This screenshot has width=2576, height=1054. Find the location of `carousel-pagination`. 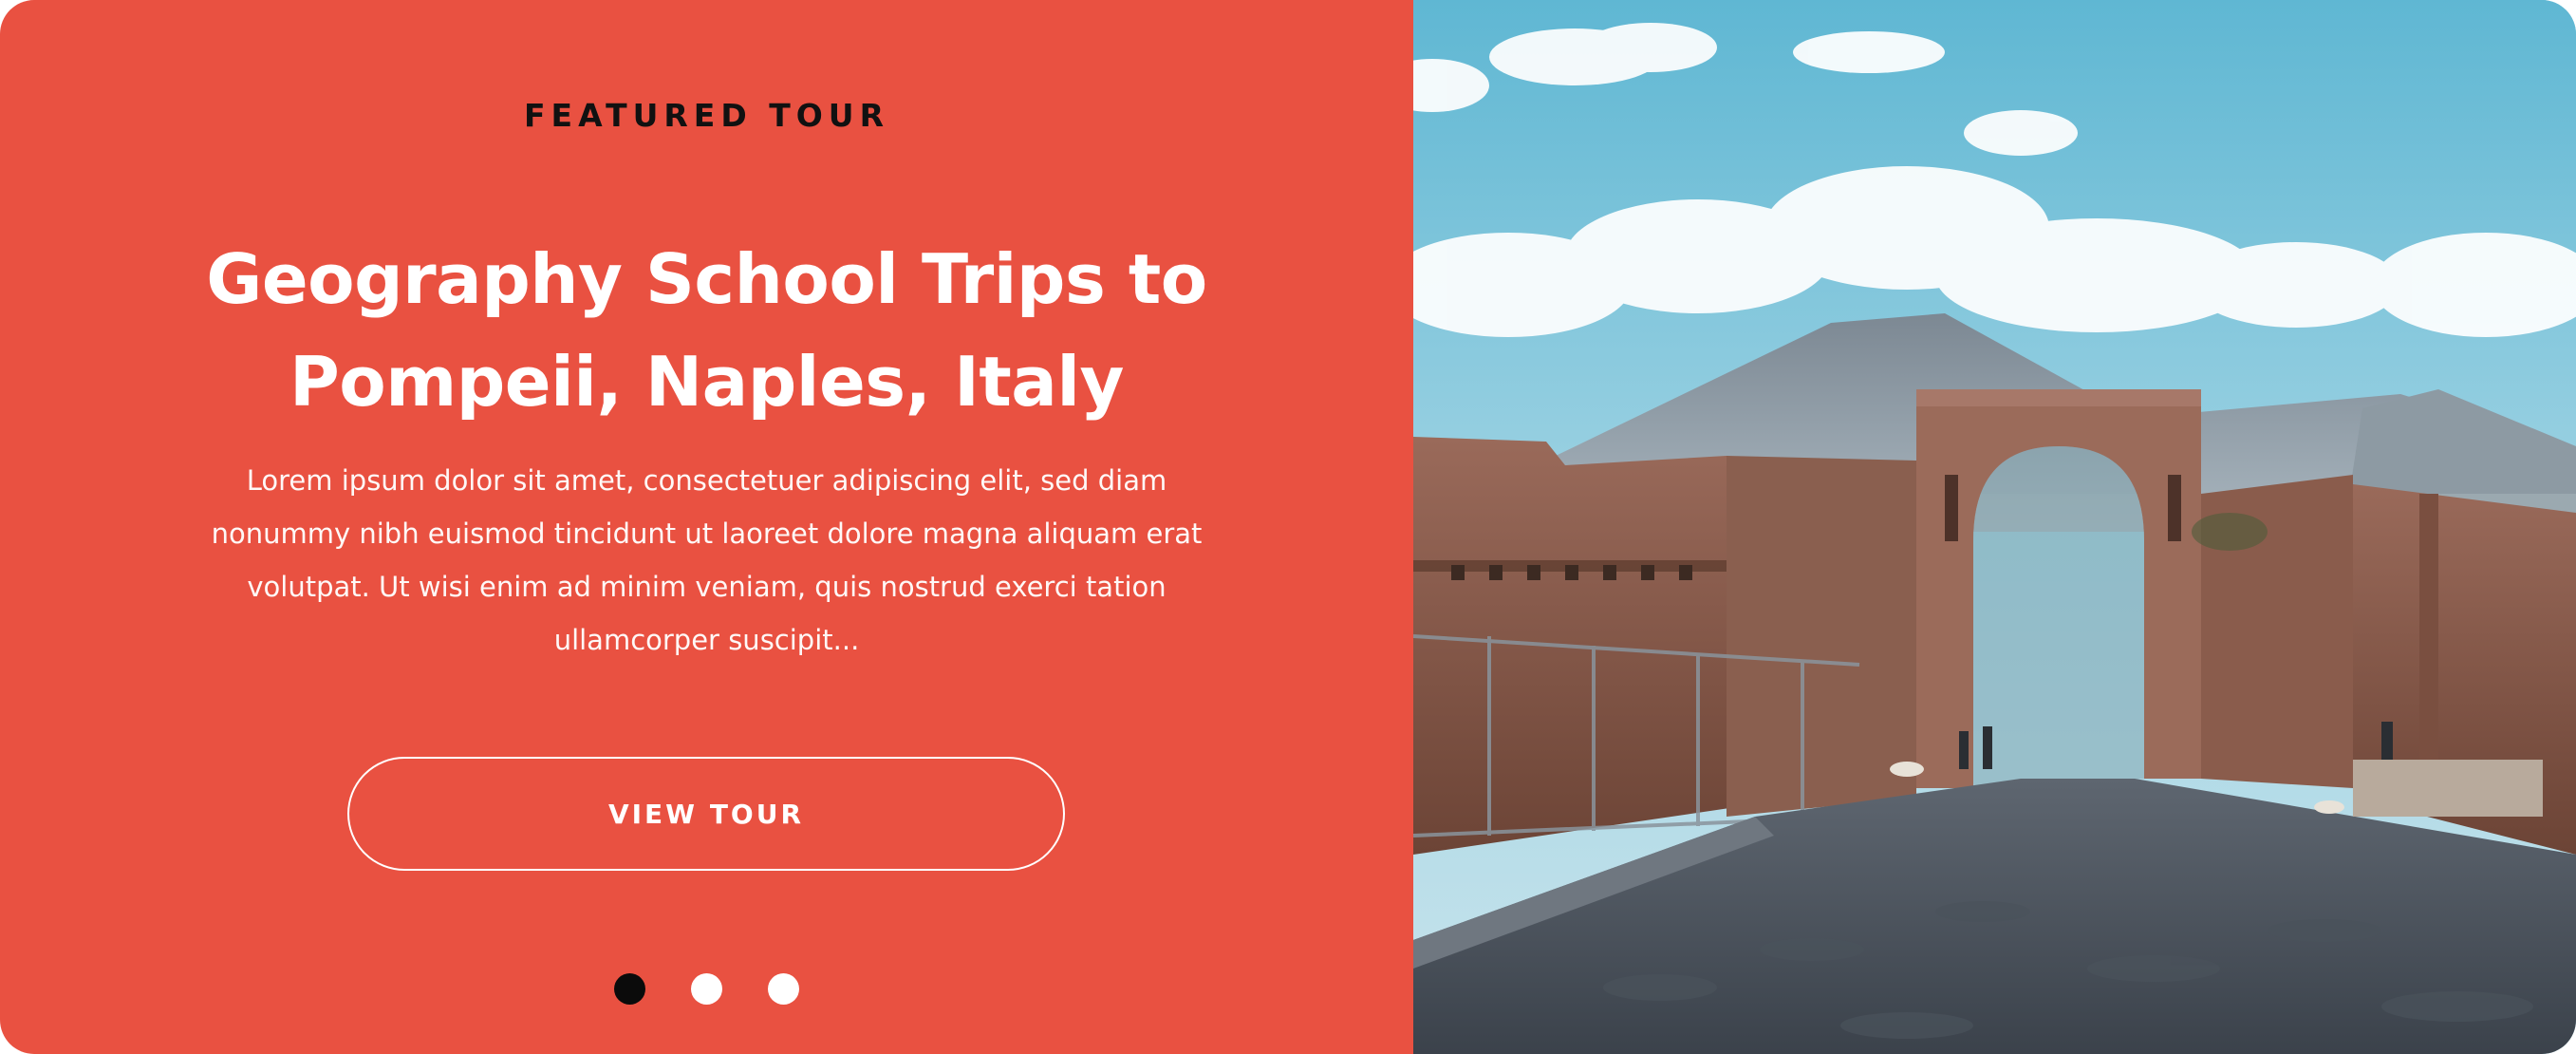

carousel-pagination is located at coordinates (707, 989).